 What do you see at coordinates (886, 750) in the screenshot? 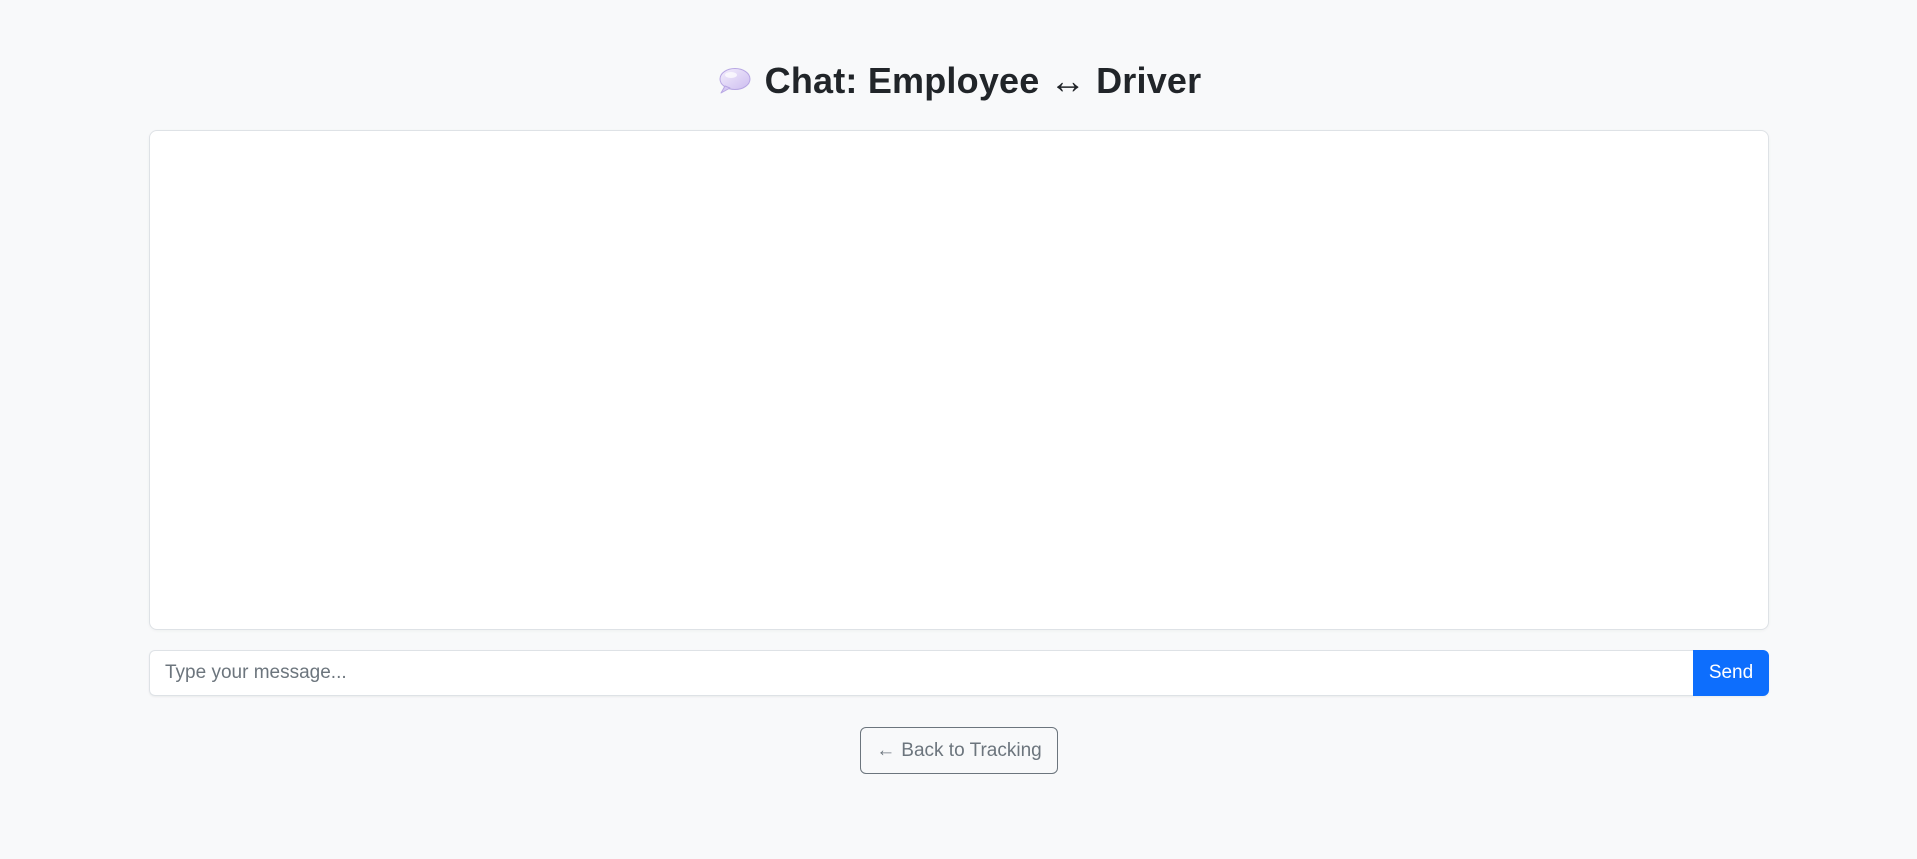
I see `arrow-left-icon: ←` at bounding box center [886, 750].